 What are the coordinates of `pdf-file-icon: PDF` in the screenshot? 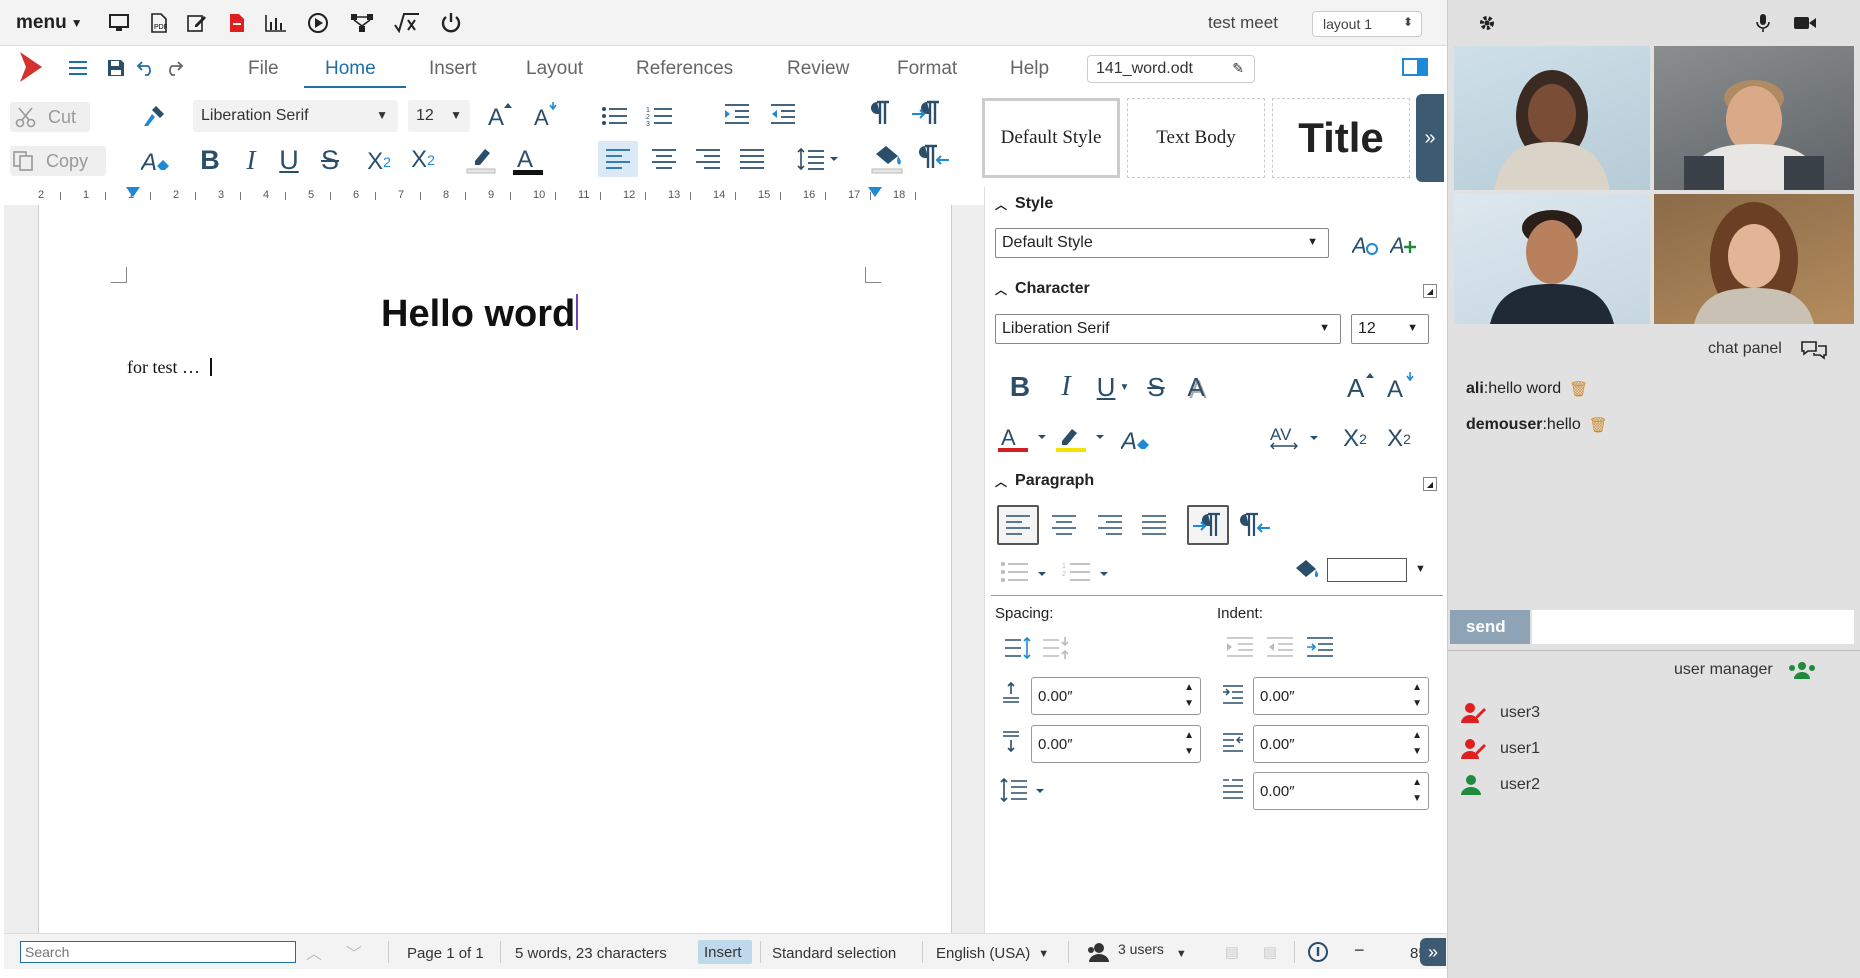 It's located at (159, 23).